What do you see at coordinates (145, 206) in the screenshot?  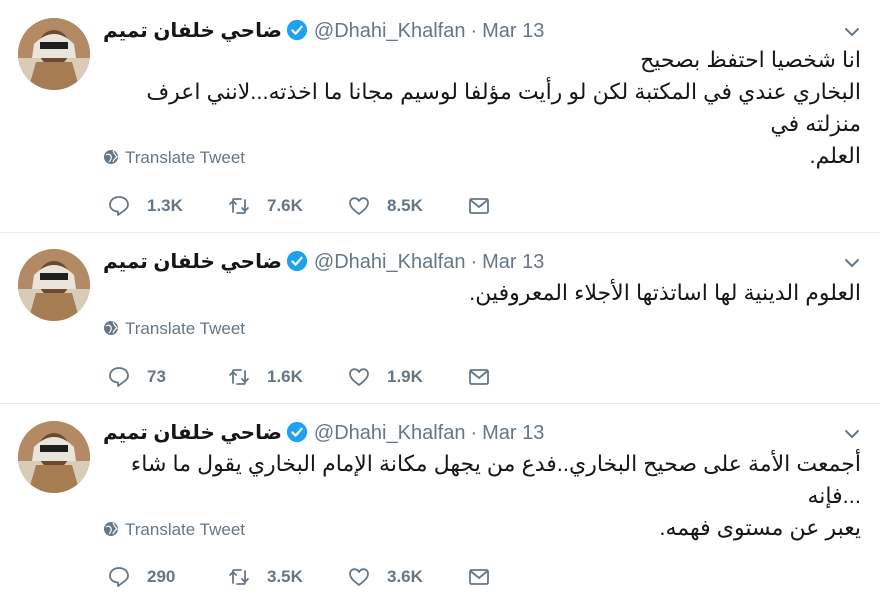 I see `reply-button: 1.3K` at bounding box center [145, 206].